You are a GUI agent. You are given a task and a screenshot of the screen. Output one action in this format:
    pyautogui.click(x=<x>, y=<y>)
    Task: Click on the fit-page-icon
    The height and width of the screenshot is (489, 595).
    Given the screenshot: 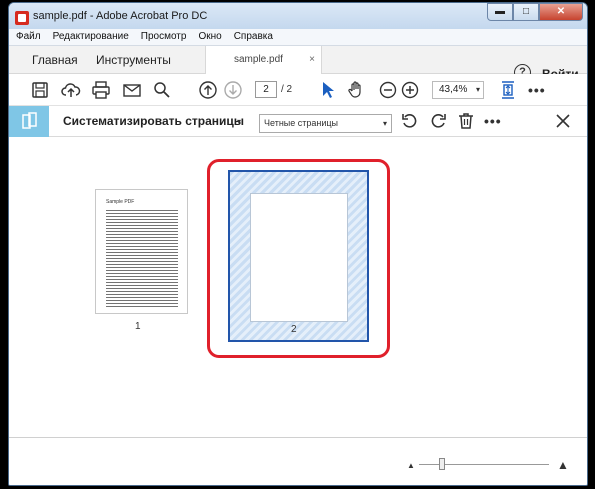 What is the action you would take?
    pyautogui.click(x=508, y=90)
    